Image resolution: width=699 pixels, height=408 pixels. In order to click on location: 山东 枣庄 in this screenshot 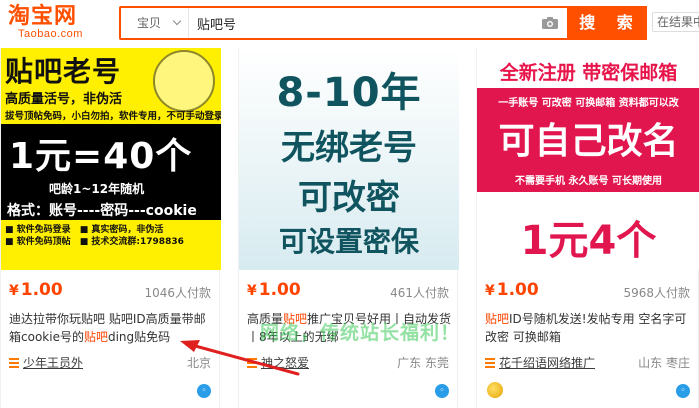, I will do `click(664, 363)`.